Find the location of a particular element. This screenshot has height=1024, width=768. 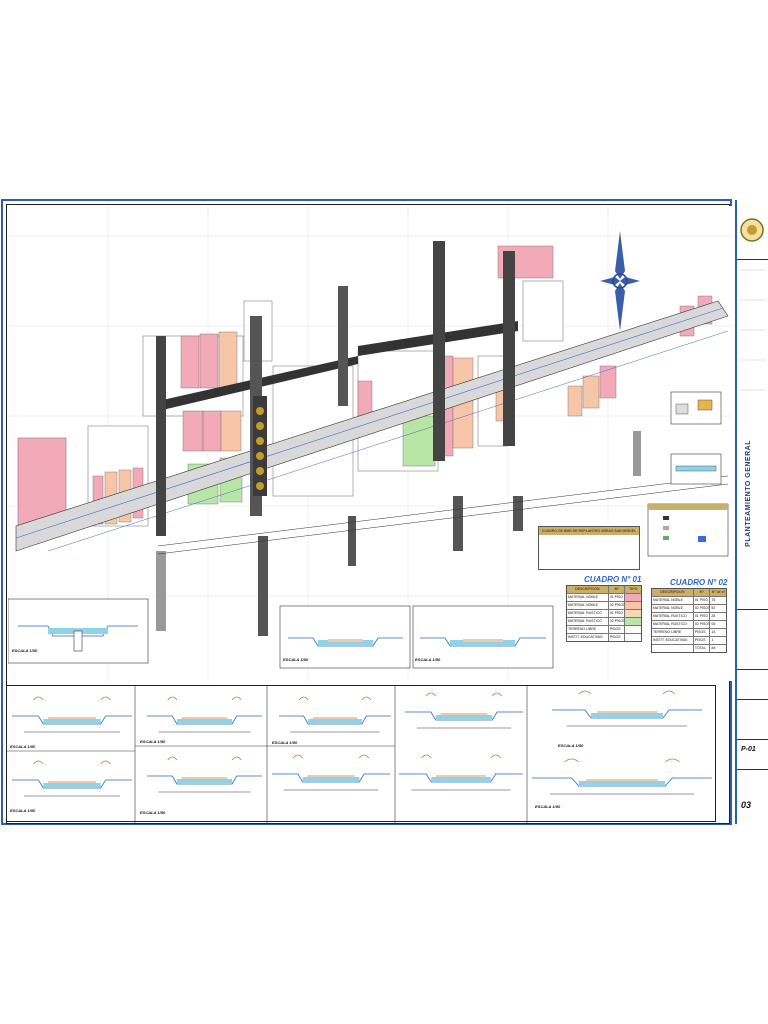

table-row: MATERIAL RUSTICO 02 PISOS 06 is located at coordinates (689, 624).